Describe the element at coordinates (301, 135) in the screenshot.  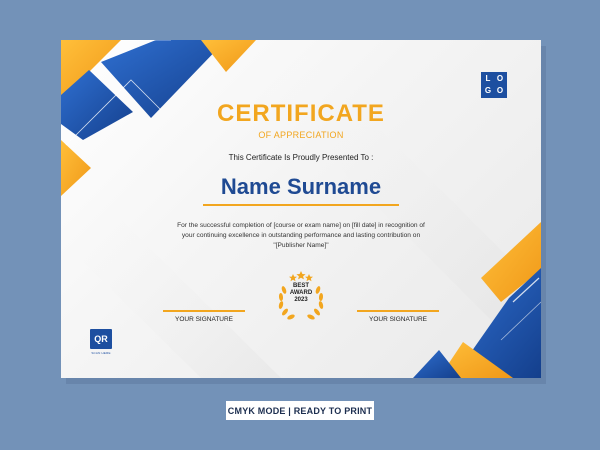
I see `certificate-subtitle: OF APPRECIATION` at that location.